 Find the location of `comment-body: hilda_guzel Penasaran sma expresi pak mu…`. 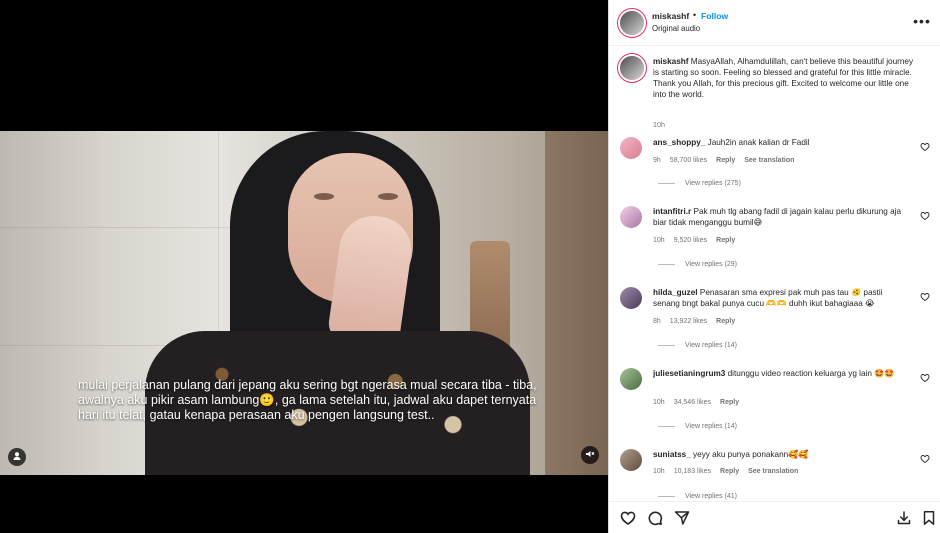

comment-body: hilda_guzel Penasaran sma expresi pak mu… is located at coordinates (782, 298).